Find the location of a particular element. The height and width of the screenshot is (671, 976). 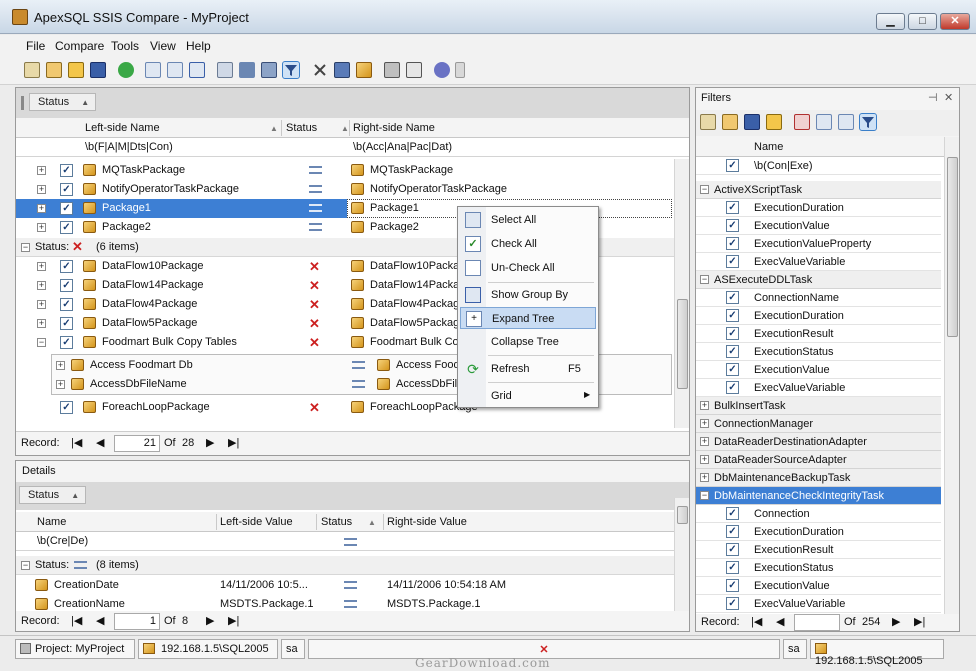

details-group-row: − Status: (8 items) is located at coordinates (345, 565).